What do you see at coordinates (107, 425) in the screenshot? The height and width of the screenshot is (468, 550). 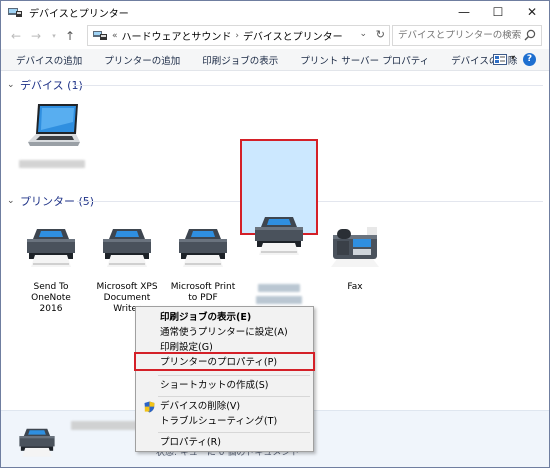 I see `details-printer-name-redacted` at bounding box center [107, 425].